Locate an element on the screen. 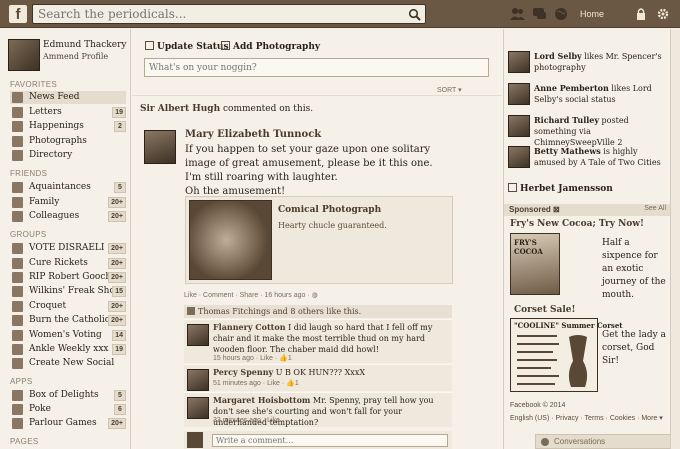 The width and height of the screenshot is (680, 449). comment-author: Percy Spenny is located at coordinates (243, 372).